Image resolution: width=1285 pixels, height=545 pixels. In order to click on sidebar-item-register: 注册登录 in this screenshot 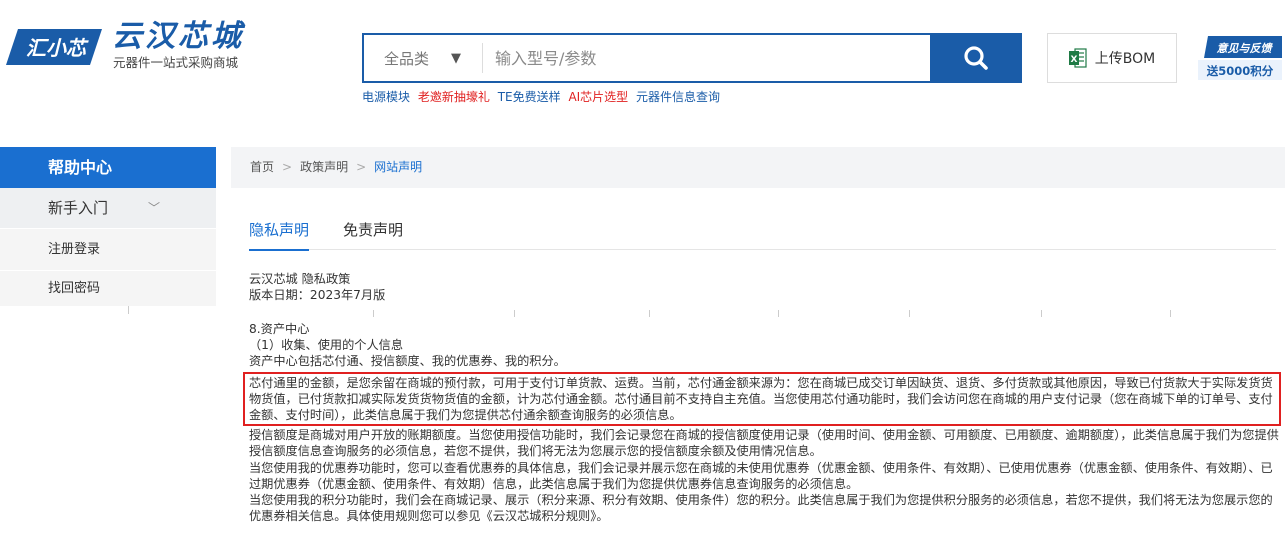, I will do `click(108, 249)`.